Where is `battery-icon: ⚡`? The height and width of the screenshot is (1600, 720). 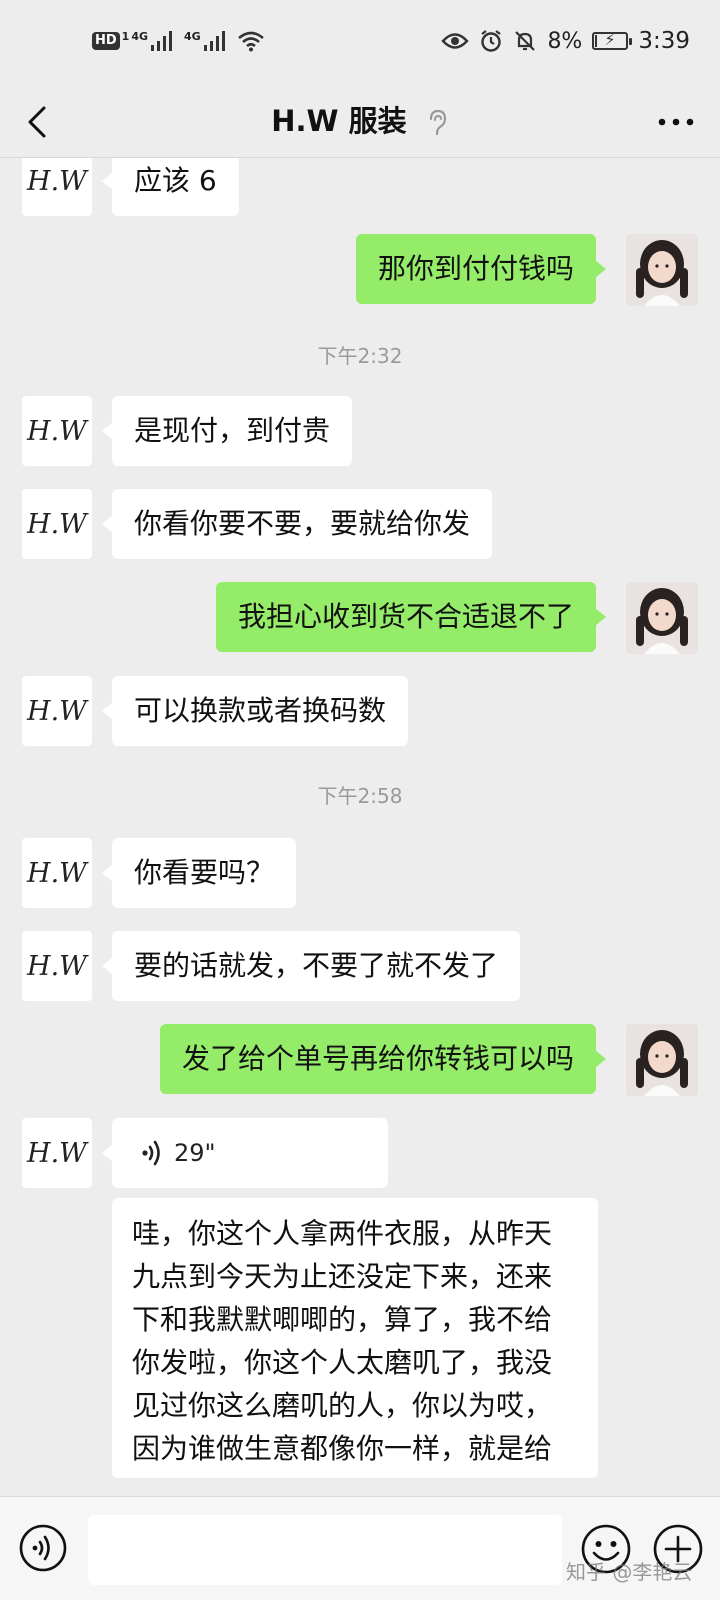 battery-icon: ⚡ is located at coordinates (612, 40).